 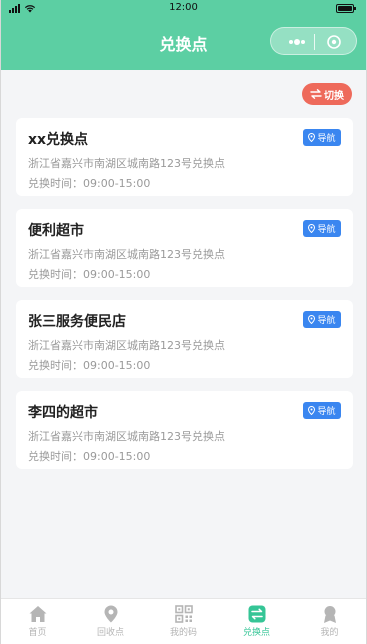 I want to click on tab-bar: 首页 回收点 我的码 兑换点 我的, so click(x=183, y=621).